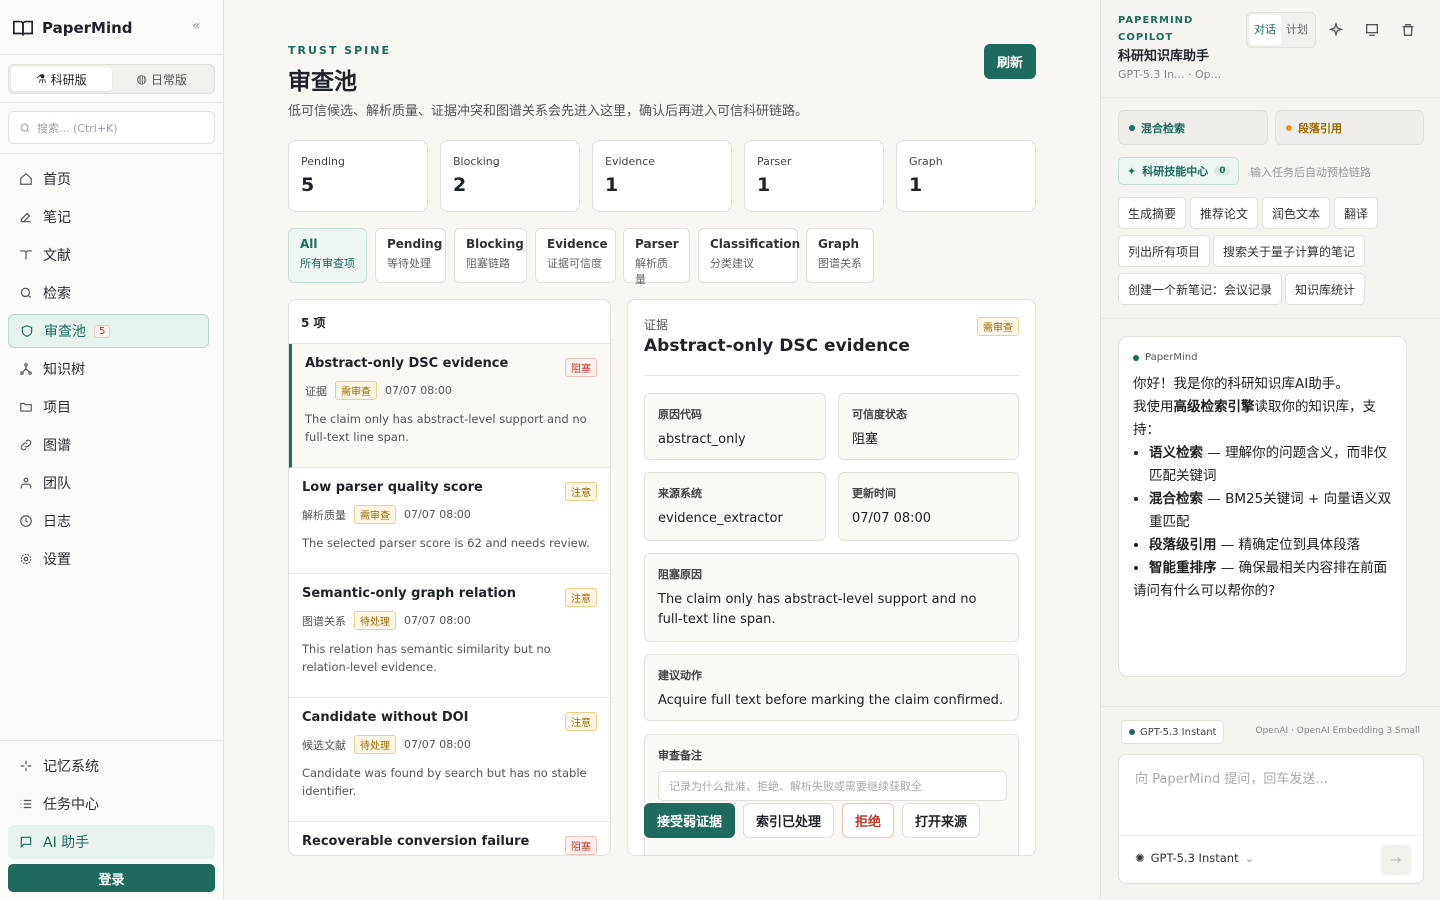 The height and width of the screenshot is (900, 1440). I want to click on nav-task-center: 任务中心, so click(108, 804).